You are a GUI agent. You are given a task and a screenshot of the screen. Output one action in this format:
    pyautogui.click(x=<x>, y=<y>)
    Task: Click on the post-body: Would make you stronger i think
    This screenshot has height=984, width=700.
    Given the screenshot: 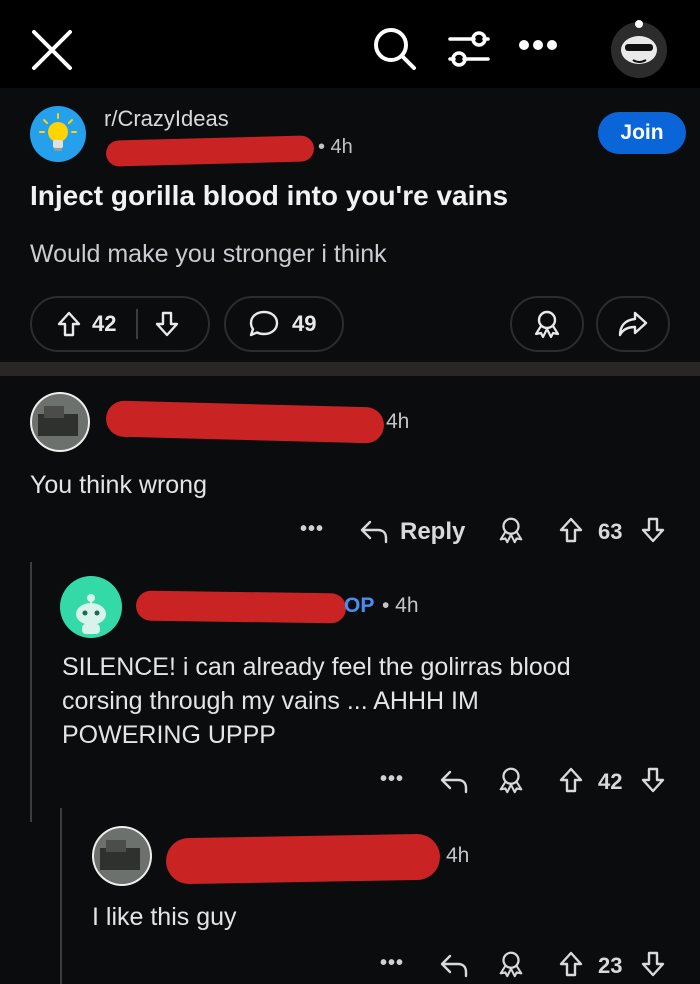 What is the action you would take?
    pyautogui.click(x=208, y=254)
    